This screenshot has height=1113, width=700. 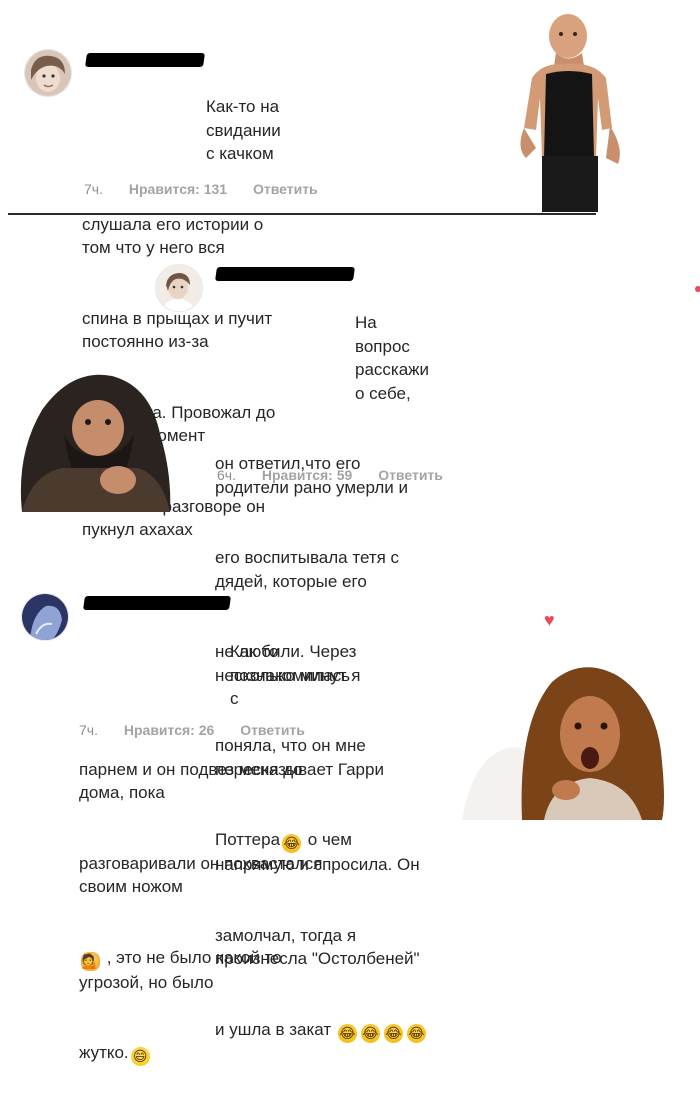 What do you see at coordinates (246, 130) in the screenshot?
I see `comment-text-line: Как-то на свидании с качком` at bounding box center [246, 130].